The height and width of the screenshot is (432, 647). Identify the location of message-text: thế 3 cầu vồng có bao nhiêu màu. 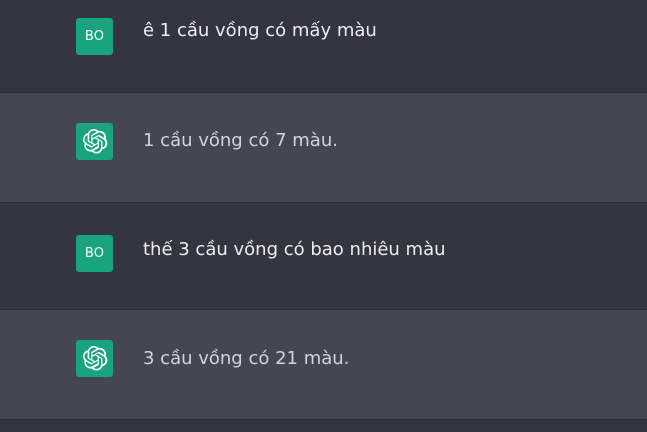
(294, 249).